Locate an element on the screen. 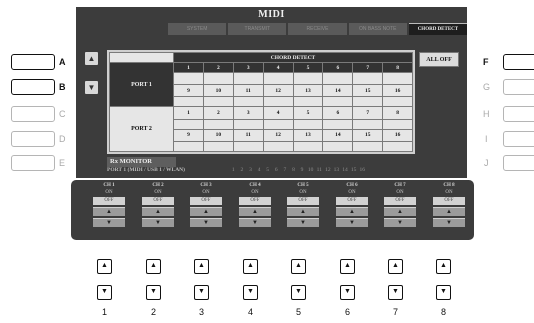  rx-ch-11: 11 is located at coordinates (319, 170).